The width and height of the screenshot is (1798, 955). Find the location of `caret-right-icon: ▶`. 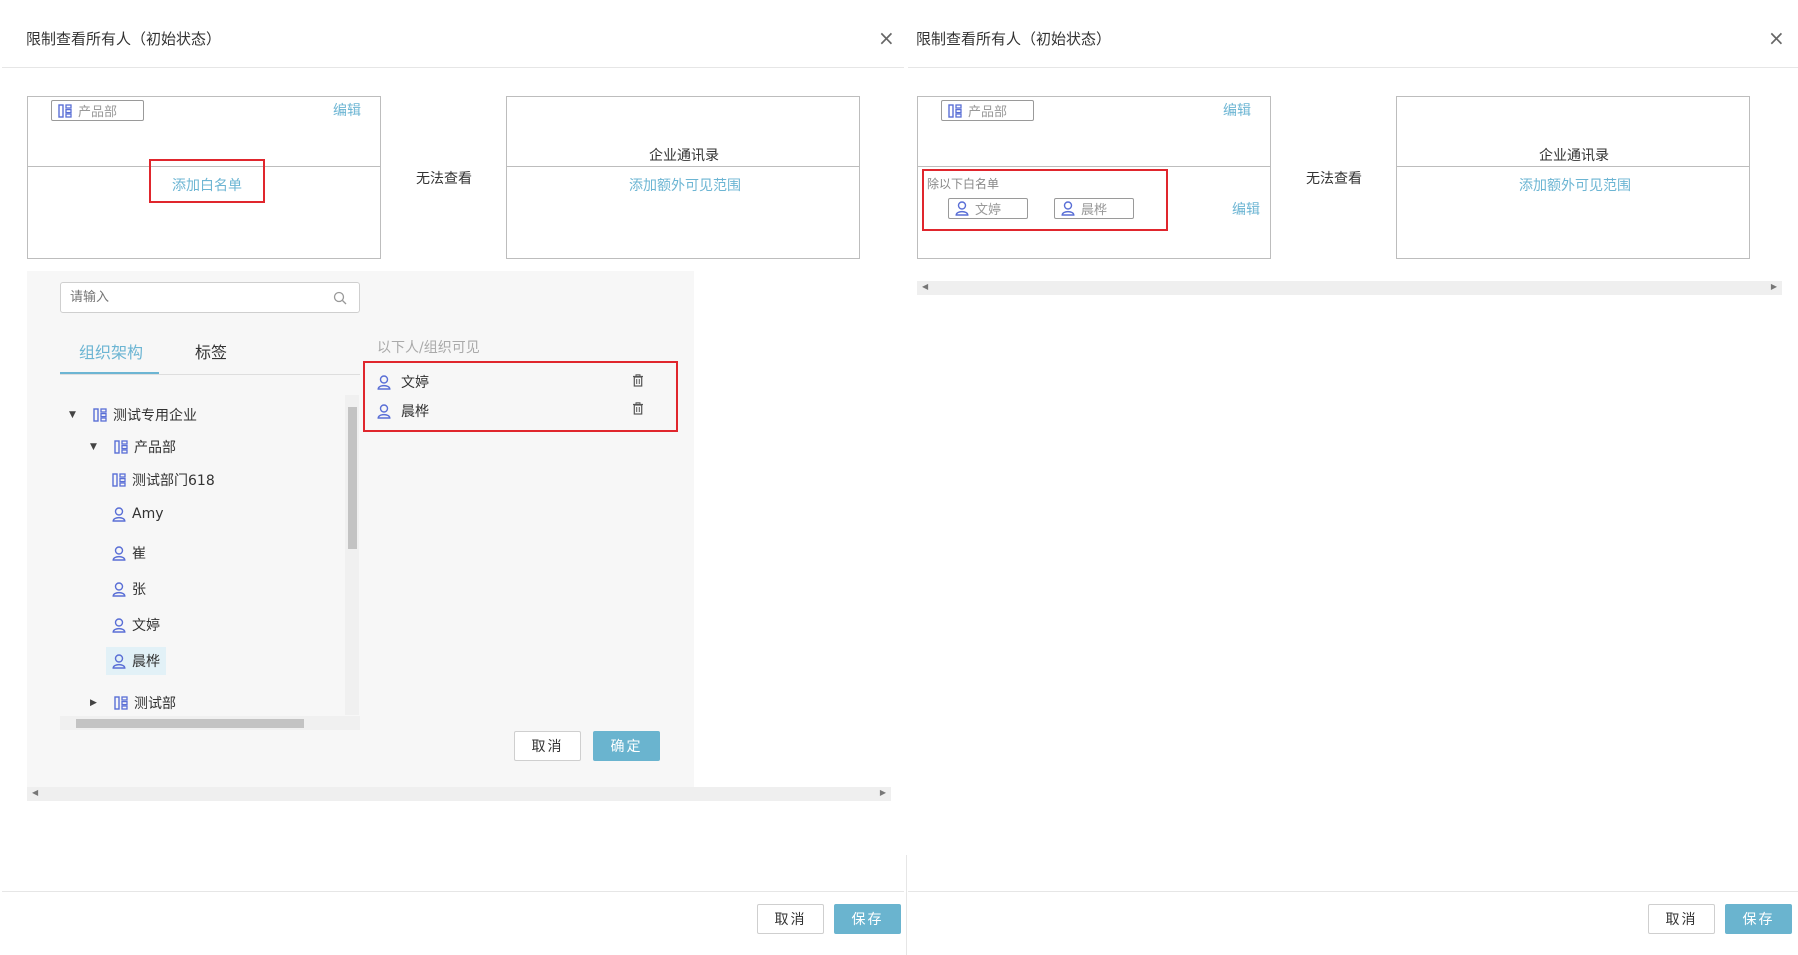

caret-right-icon: ▶ is located at coordinates (95, 703).